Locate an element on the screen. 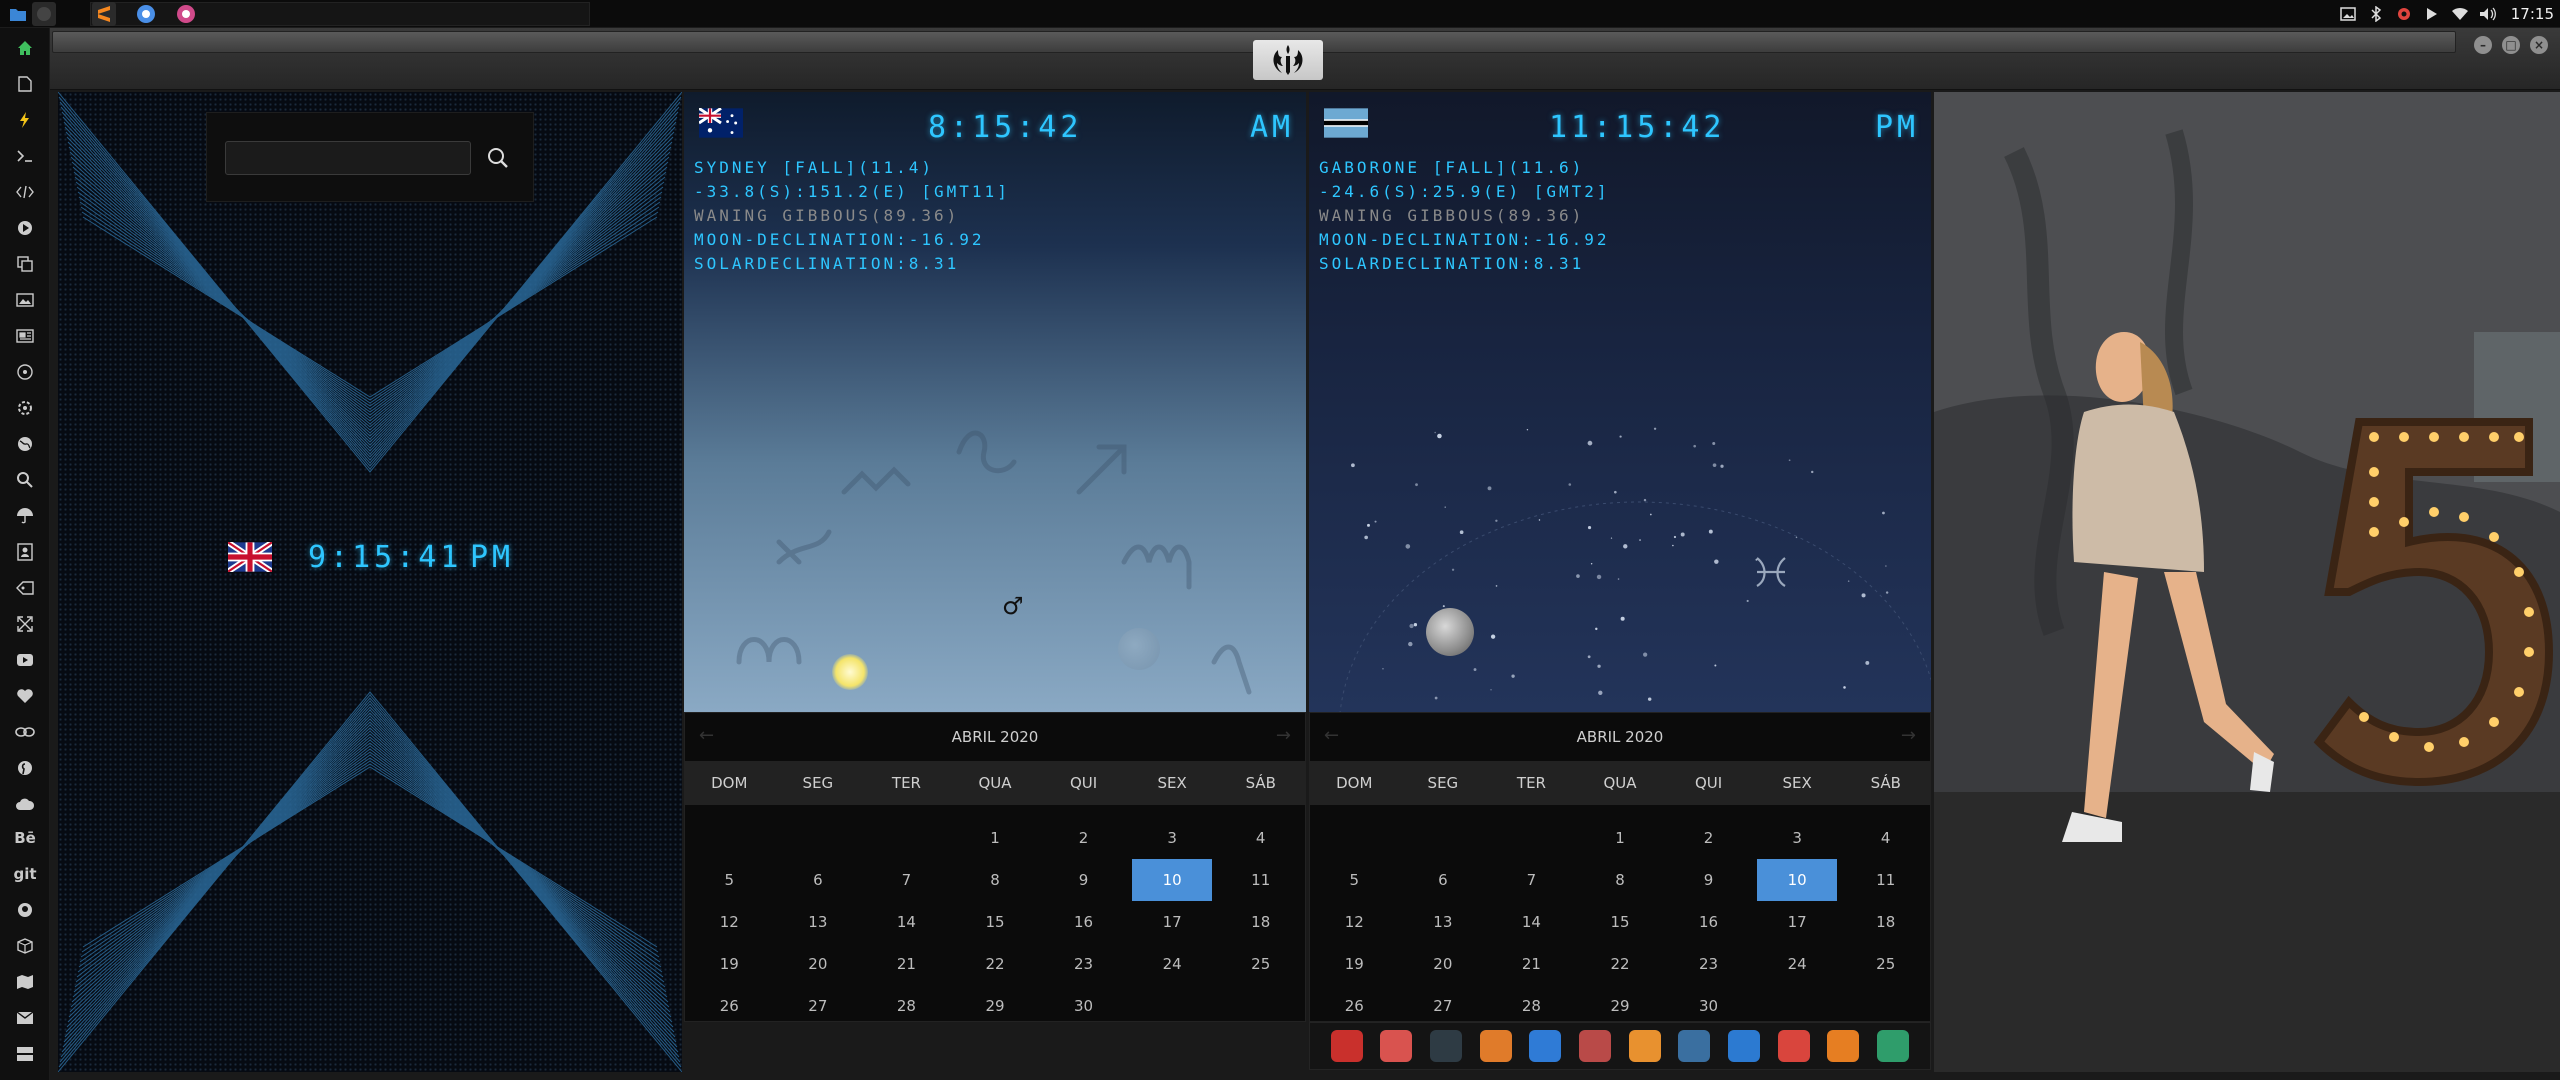  contact-icon is located at coordinates (25, 552).